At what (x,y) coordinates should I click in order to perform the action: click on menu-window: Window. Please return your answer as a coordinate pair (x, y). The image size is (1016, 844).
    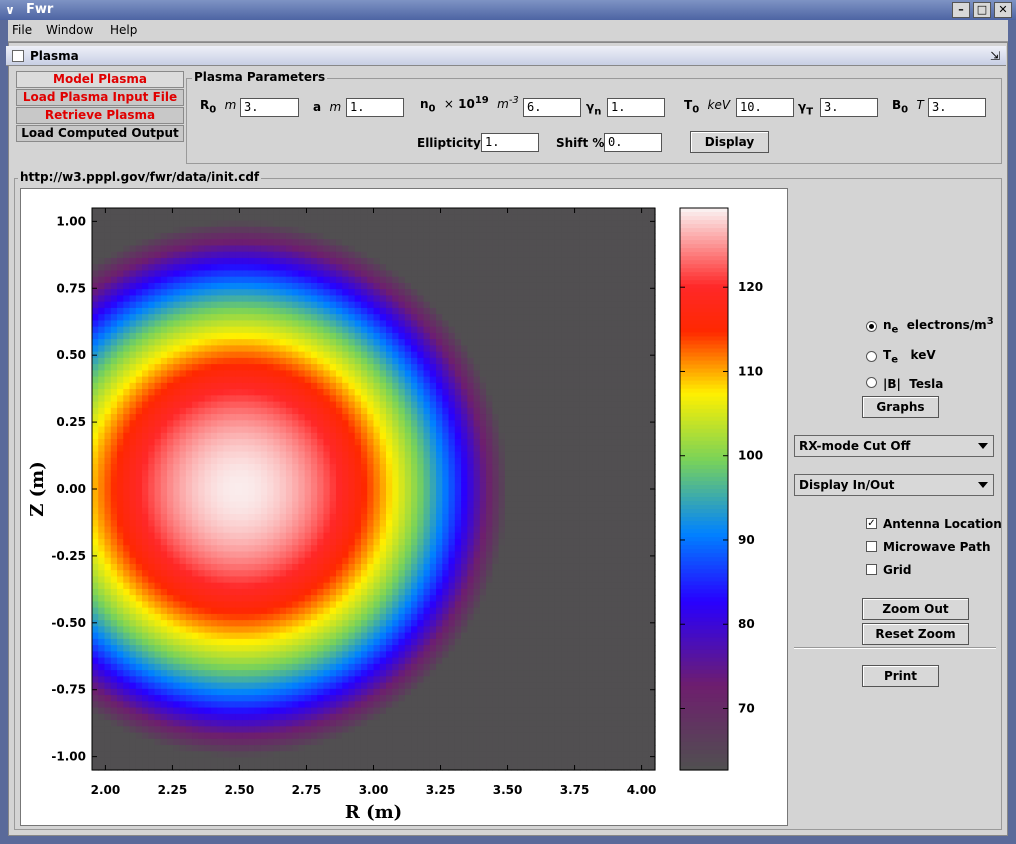
    Looking at the image, I should click on (69, 30).